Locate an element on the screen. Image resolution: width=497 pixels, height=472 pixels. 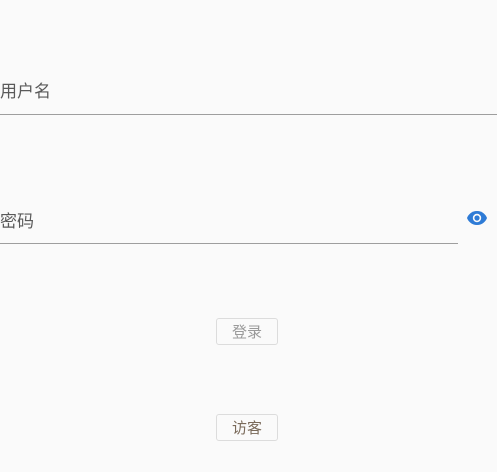
password-placeholder: 密码 is located at coordinates (17, 222).